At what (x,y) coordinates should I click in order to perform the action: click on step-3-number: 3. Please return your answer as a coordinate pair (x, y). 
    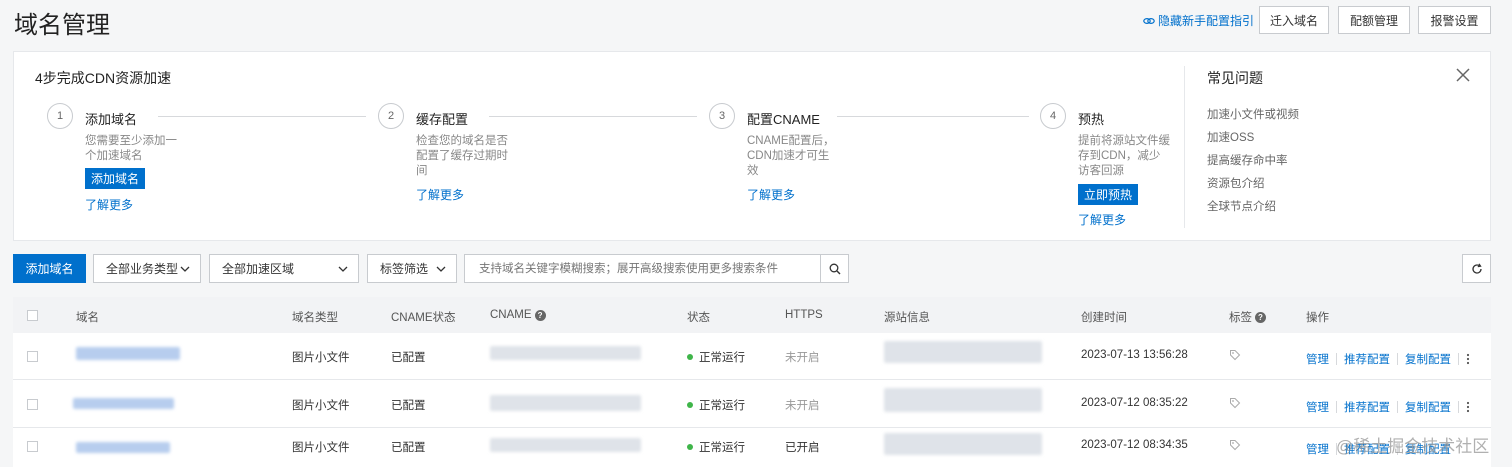
    Looking at the image, I should click on (722, 116).